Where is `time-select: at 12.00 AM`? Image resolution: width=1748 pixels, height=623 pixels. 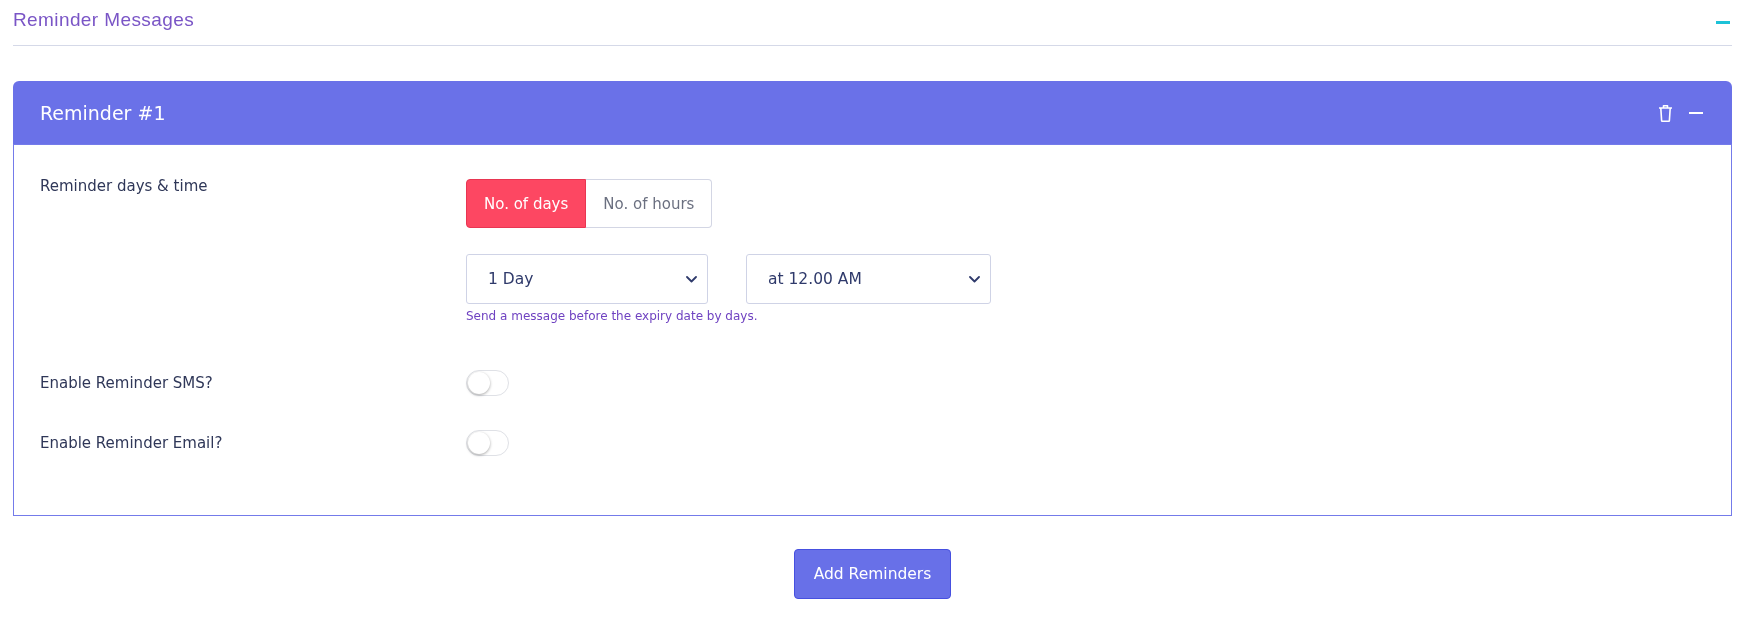 time-select: at 12.00 AM is located at coordinates (868, 279).